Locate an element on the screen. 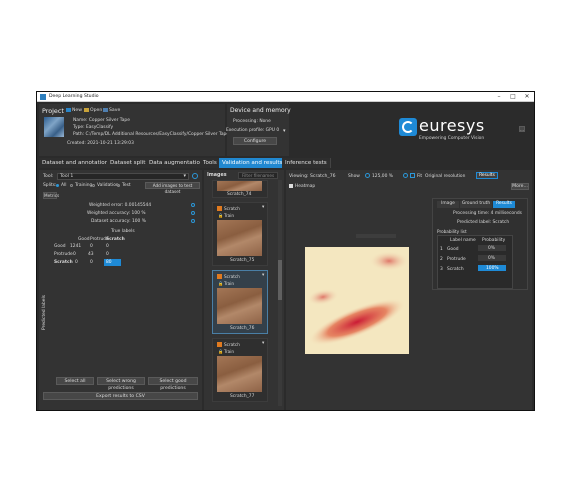 The height and width of the screenshot is (500, 570). heatmap-checkbox is located at coordinates (291, 186).